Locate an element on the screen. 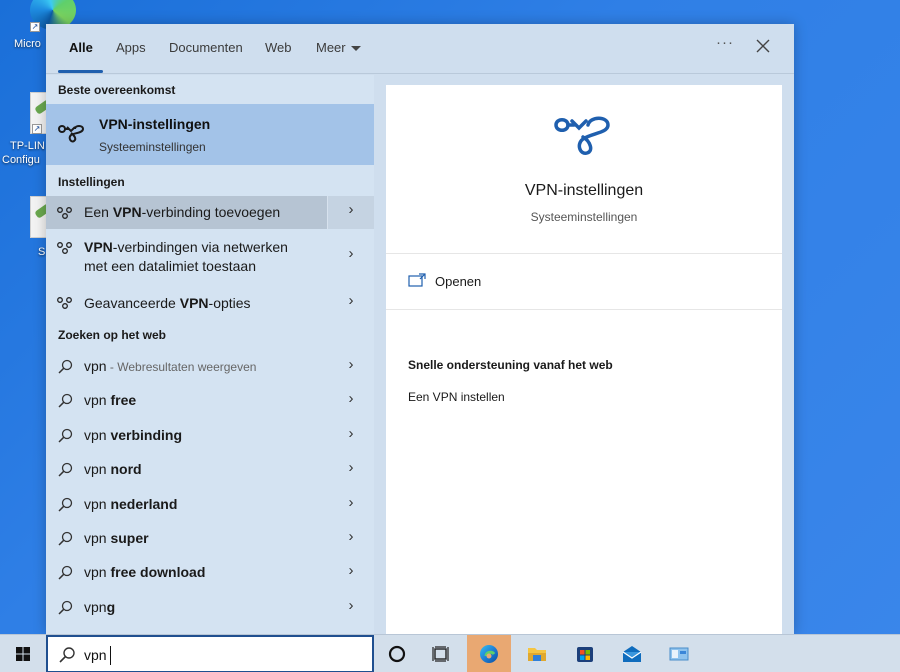 The image size is (900, 672). desktop-icon-tp-link: ↗ TP-LIN Configu is located at coordinates (27, 132).